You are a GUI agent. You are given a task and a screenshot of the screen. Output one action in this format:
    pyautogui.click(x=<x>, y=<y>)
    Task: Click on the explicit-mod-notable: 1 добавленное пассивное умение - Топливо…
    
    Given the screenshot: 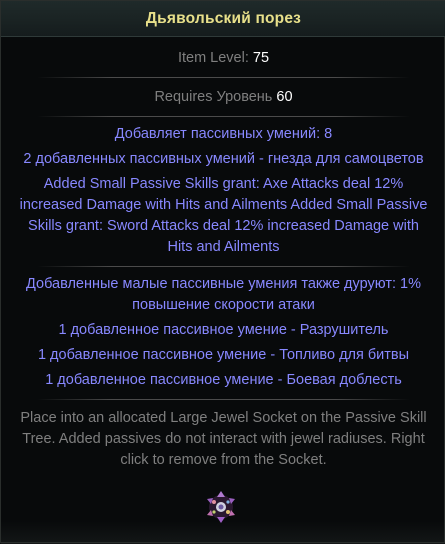 What is the action you would take?
    pyautogui.click(x=223, y=355)
    